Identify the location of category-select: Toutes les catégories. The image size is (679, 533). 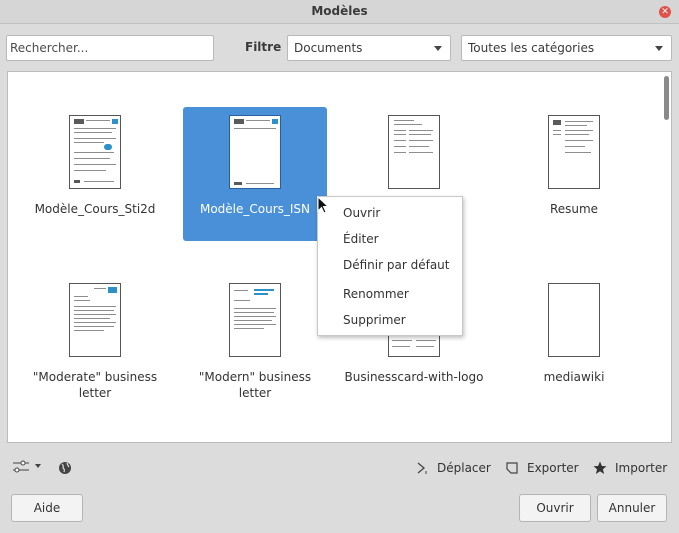
(566, 48).